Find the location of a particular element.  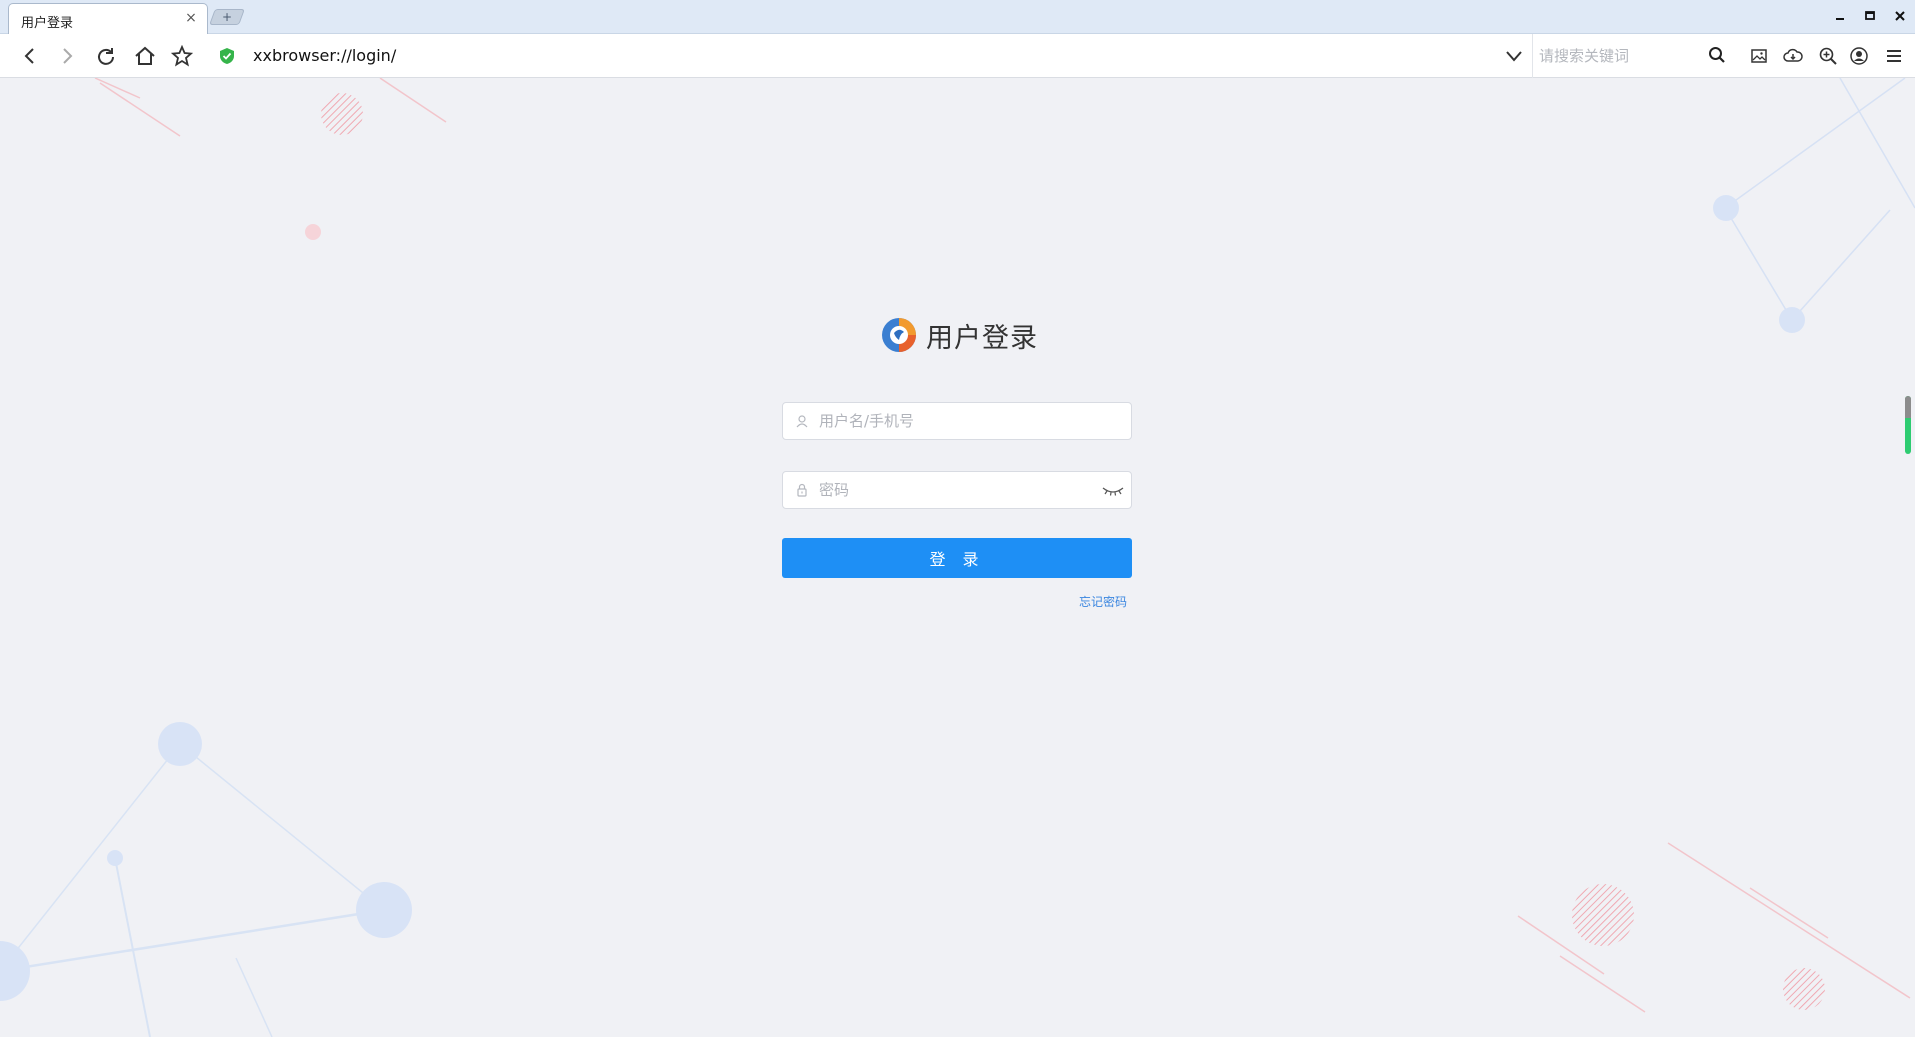

home-icon is located at coordinates (145, 55).